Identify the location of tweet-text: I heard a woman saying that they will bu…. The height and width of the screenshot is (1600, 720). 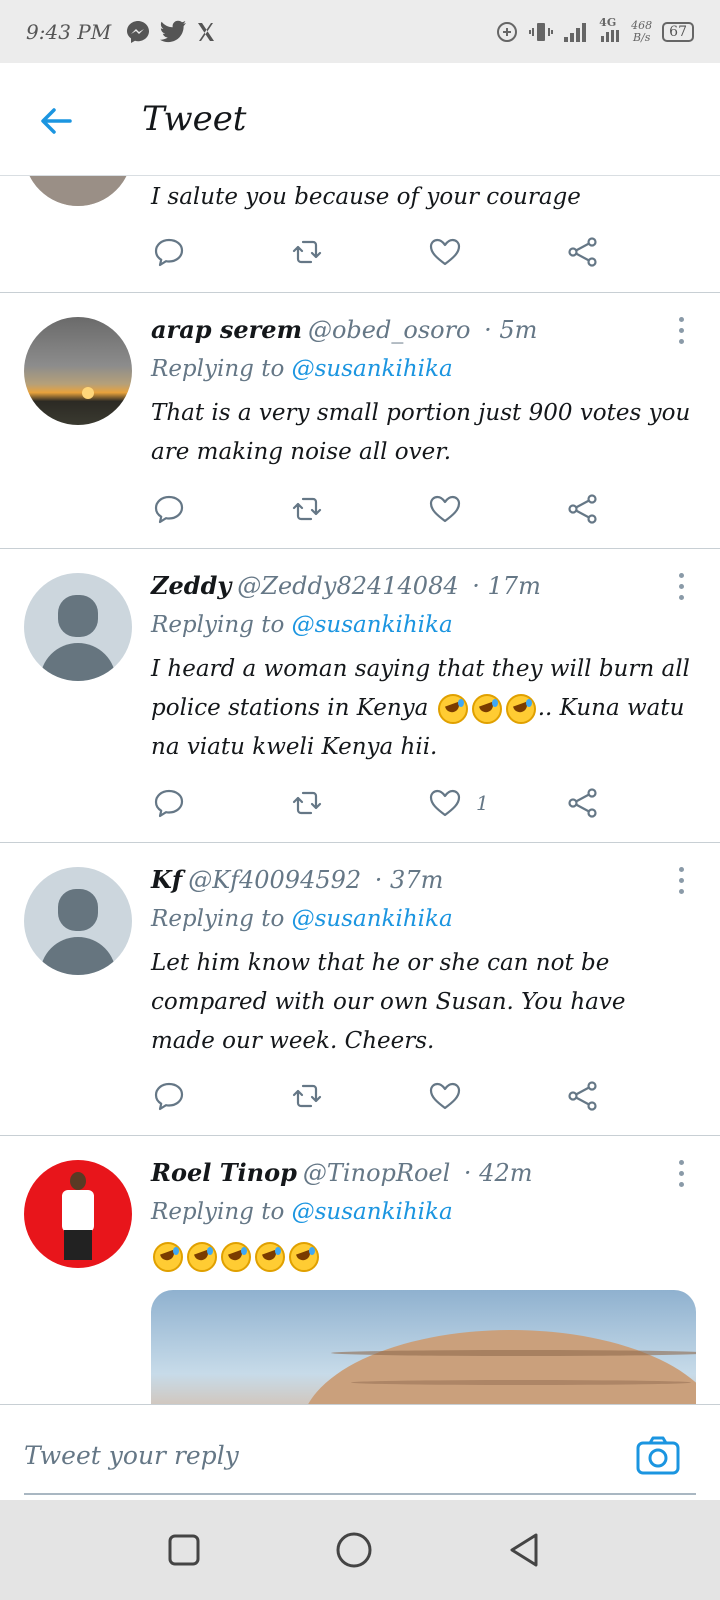
(420, 708).